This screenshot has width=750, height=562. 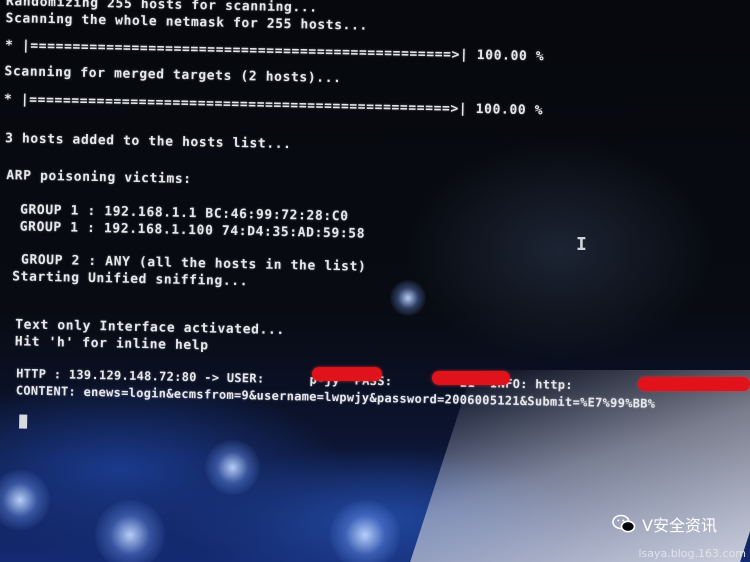 What do you see at coordinates (111, 344) in the screenshot?
I see `terminal-line-help-hint: Hit 'h' for inline help` at bounding box center [111, 344].